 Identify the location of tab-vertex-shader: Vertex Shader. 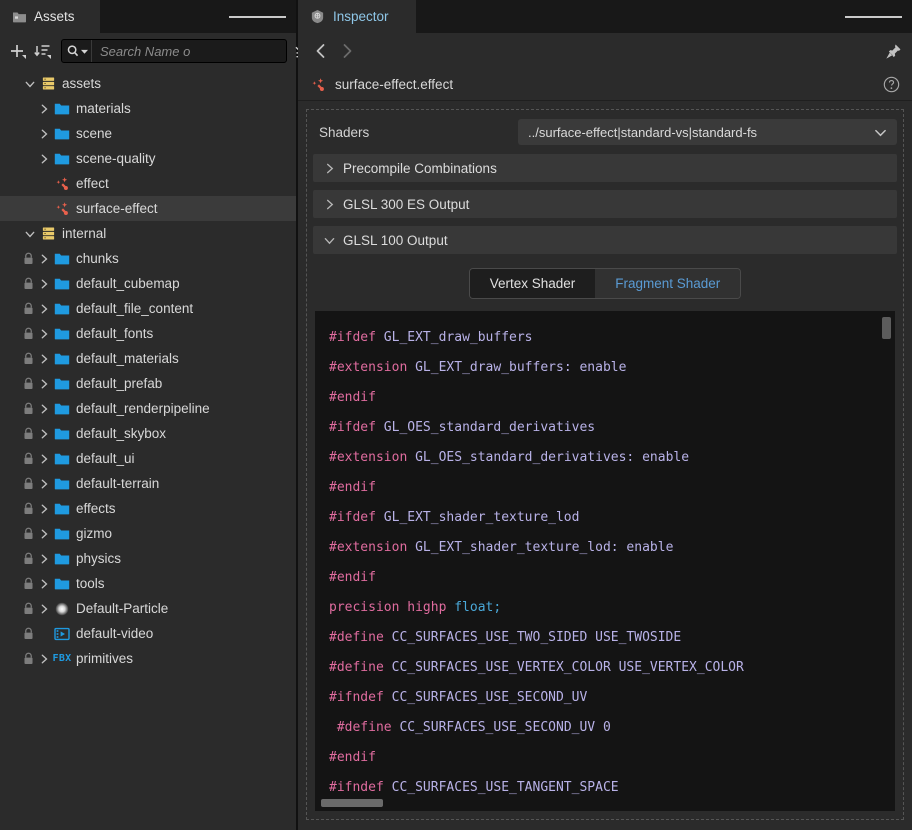
(532, 283).